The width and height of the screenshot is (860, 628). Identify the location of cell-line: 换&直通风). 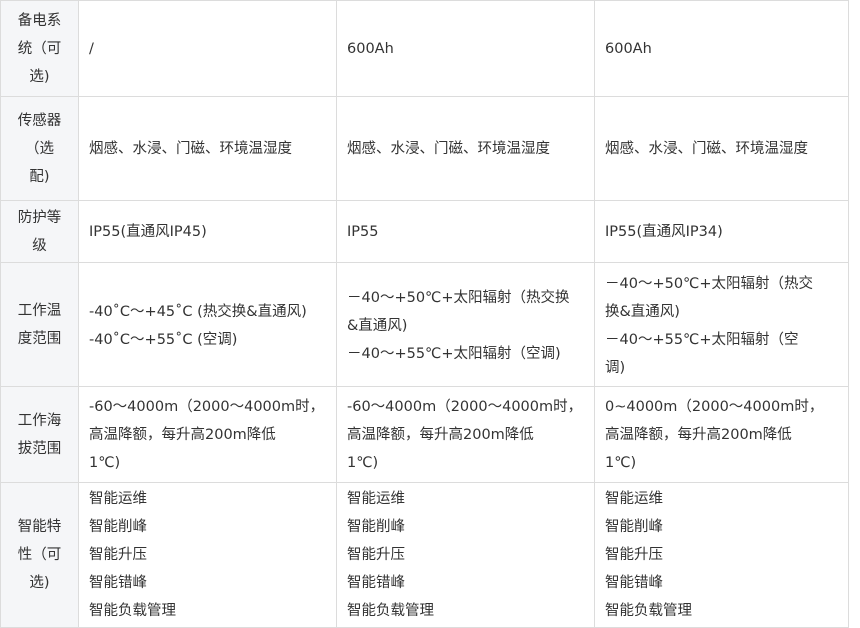
(642, 311).